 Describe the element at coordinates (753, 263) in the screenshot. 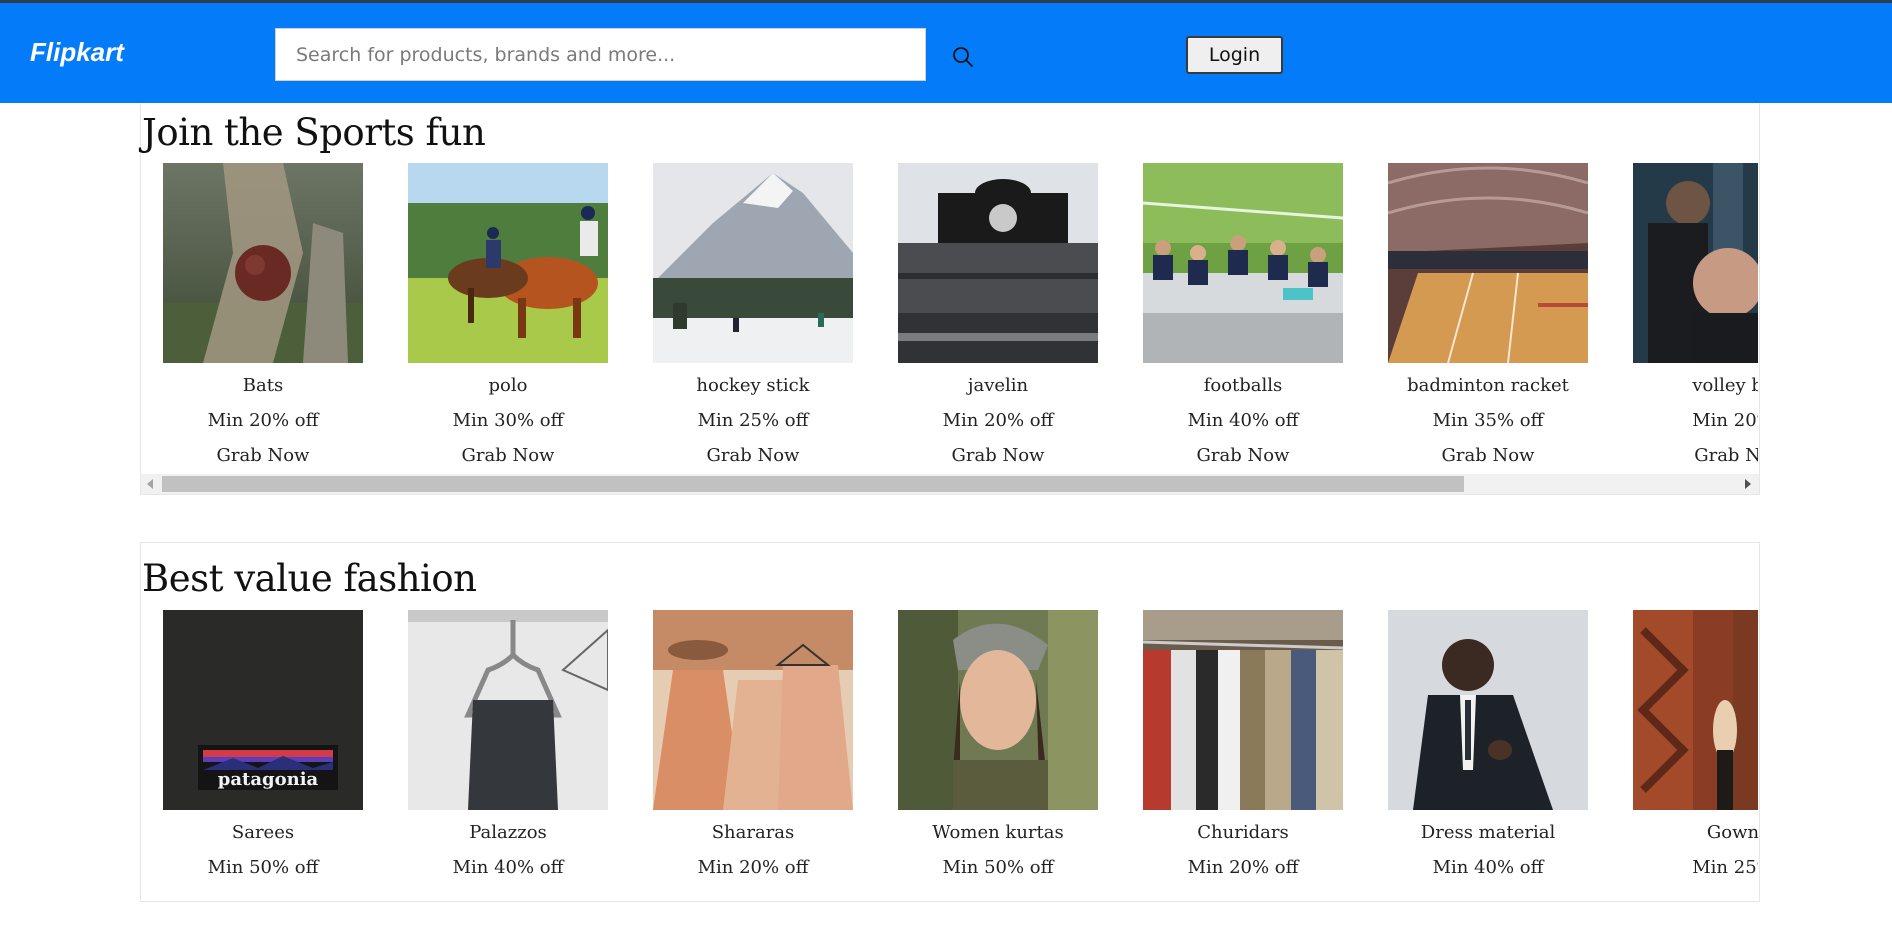

I see `product-image-hockey-stick` at that location.